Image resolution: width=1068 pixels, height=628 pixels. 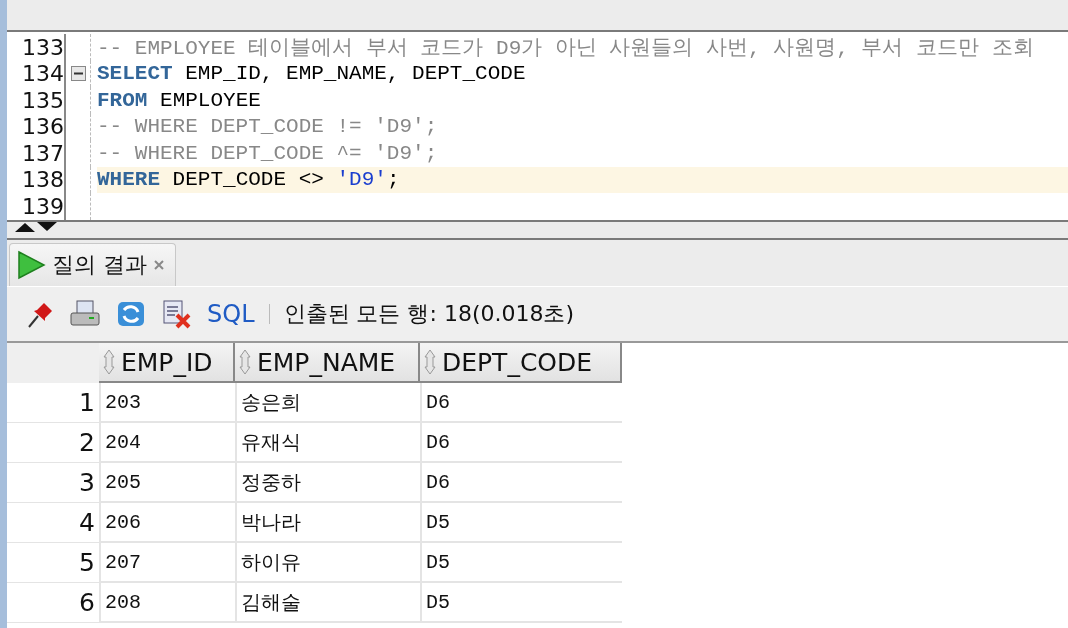 I want to click on table-cell: 203, so click(x=167, y=403).